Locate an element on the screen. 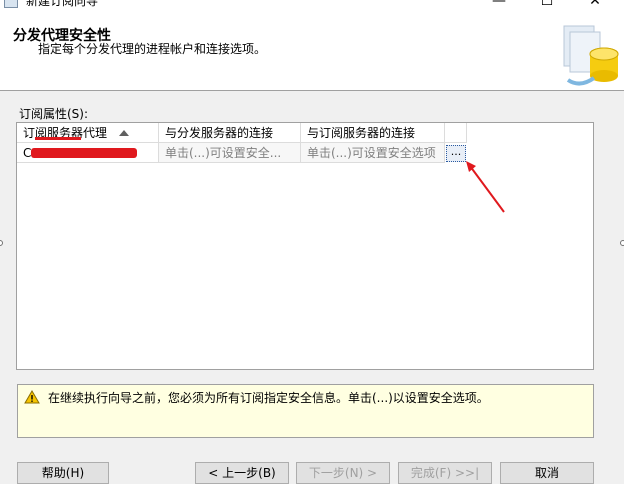 The height and width of the screenshot is (484, 624). subscription-properties-label: 订阅属性(S): is located at coordinates (54, 114).